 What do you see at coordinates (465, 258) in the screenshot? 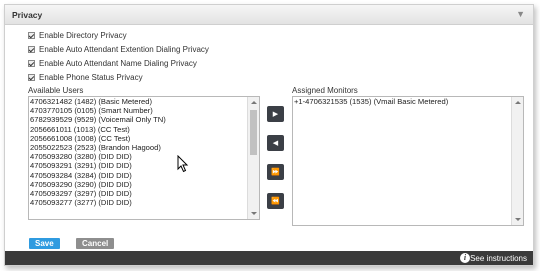
I see `info-icon: i` at bounding box center [465, 258].